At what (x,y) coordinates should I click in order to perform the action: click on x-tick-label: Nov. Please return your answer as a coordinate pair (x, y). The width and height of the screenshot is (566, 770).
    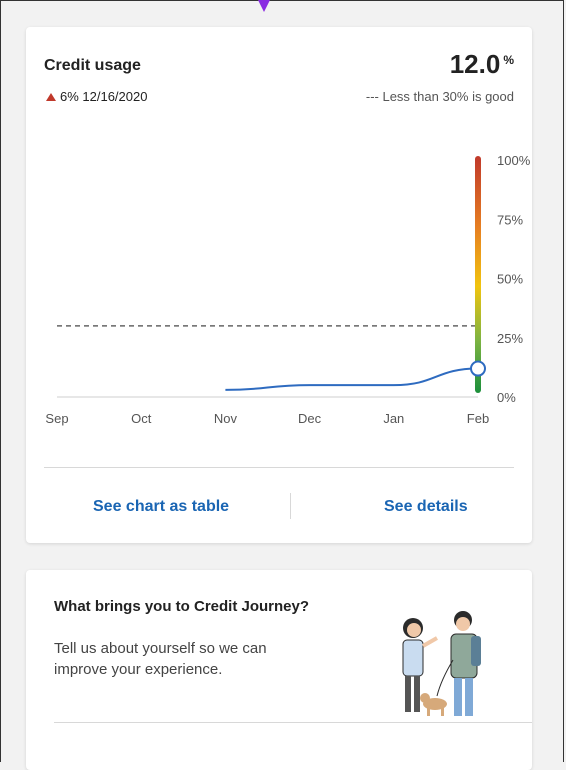
    Looking at the image, I should click on (226, 418).